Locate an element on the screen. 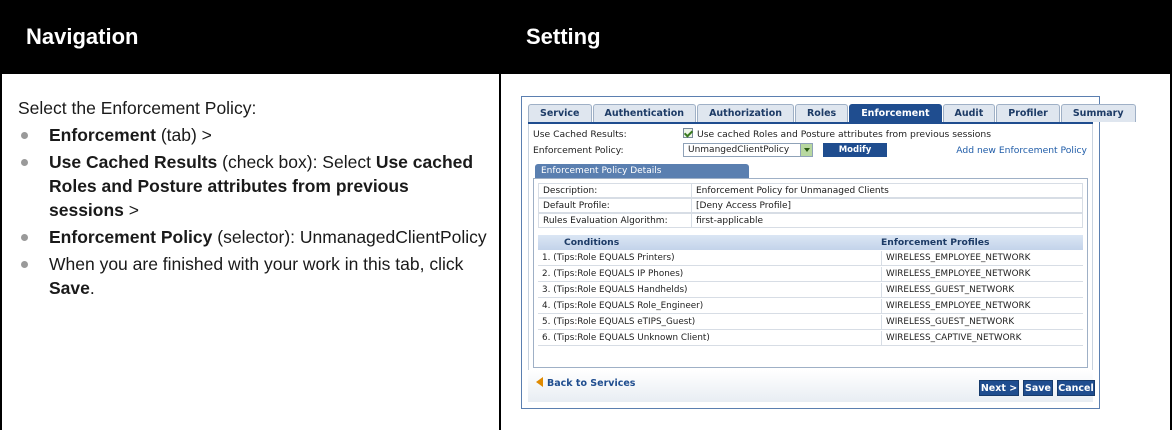 The width and height of the screenshot is (1172, 430). policy-select-value: UnmangedClientPolicy is located at coordinates (739, 150).